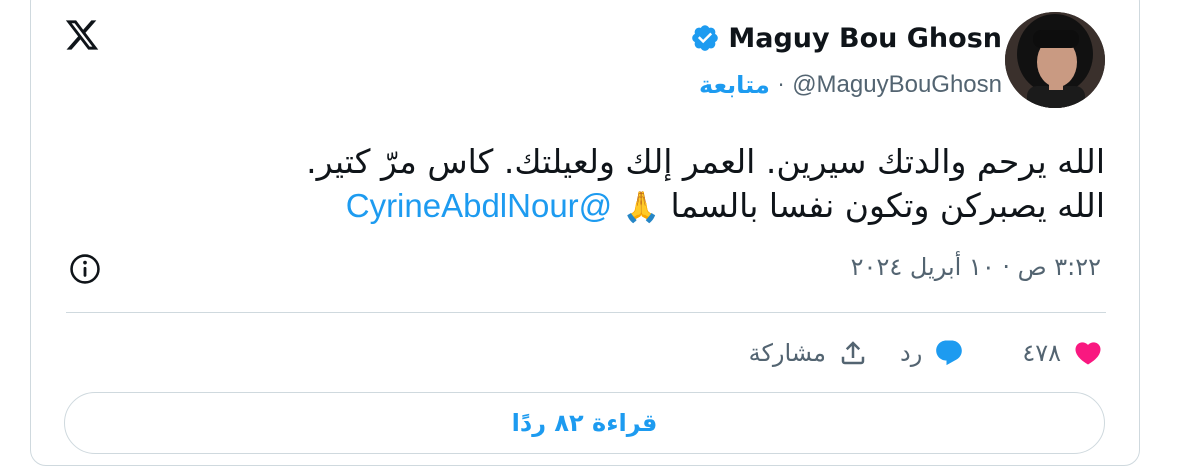  I want to click on follow-link: متابعة, so click(734, 85).